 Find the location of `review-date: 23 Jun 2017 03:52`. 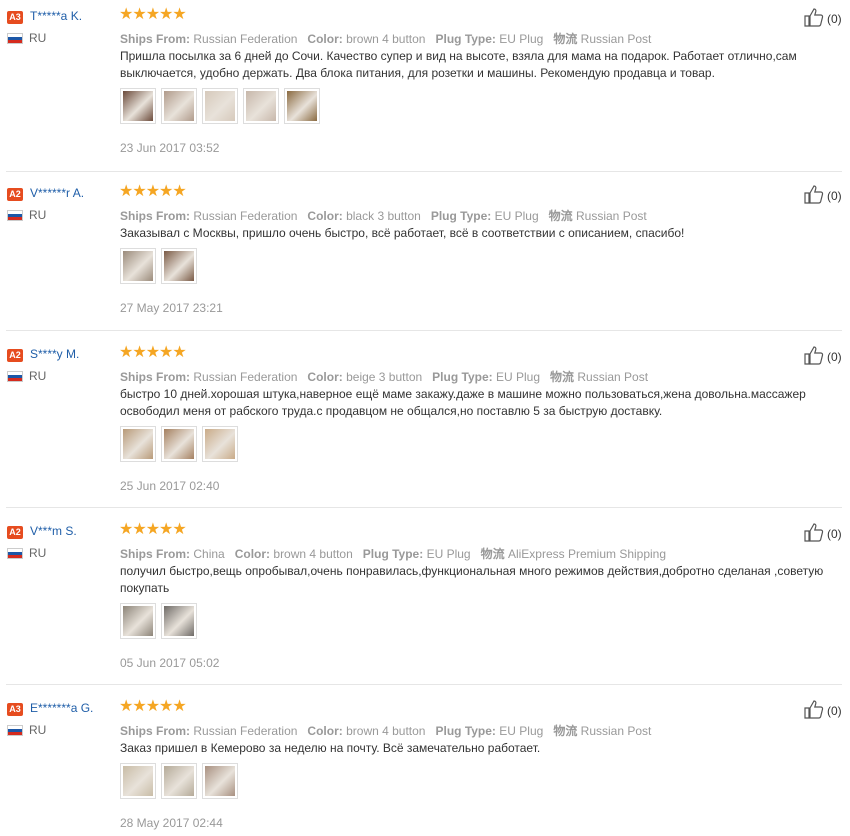

review-date: 23 Jun 2017 03:52 is located at coordinates (170, 148).